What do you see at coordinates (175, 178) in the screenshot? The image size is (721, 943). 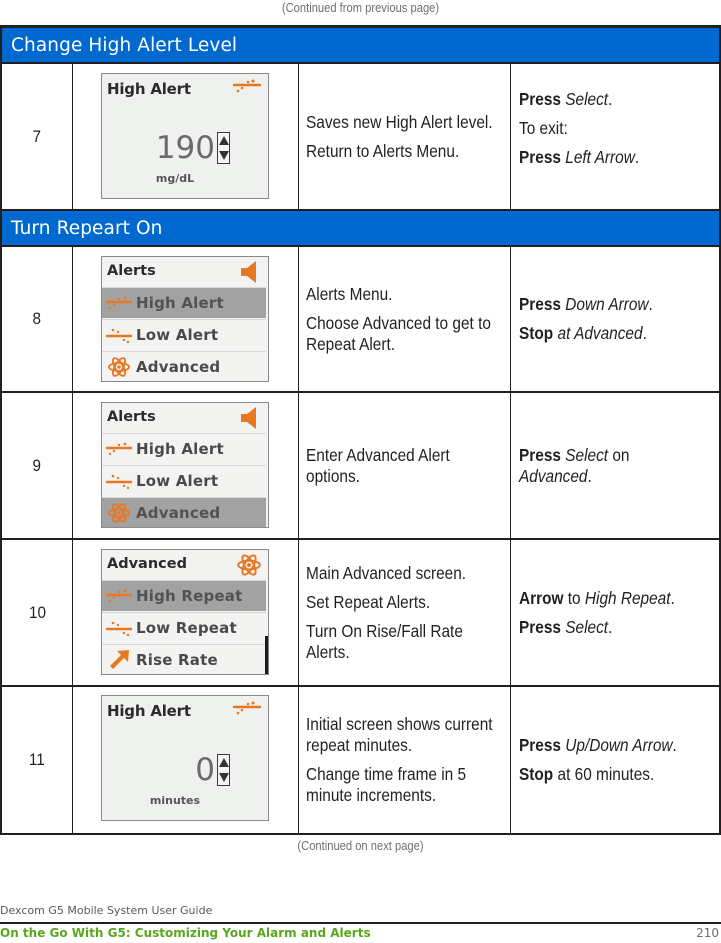 I see `unit-label: mg/dL` at bounding box center [175, 178].